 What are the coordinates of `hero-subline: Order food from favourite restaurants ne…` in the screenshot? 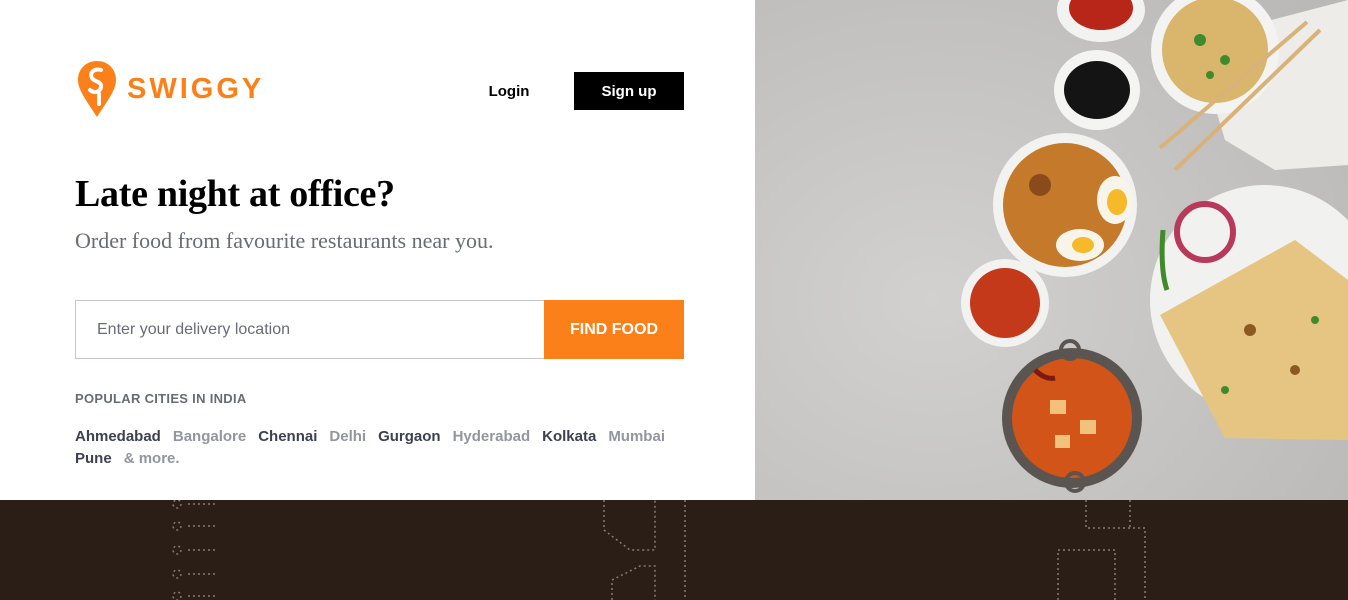 It's located at (284, 240).